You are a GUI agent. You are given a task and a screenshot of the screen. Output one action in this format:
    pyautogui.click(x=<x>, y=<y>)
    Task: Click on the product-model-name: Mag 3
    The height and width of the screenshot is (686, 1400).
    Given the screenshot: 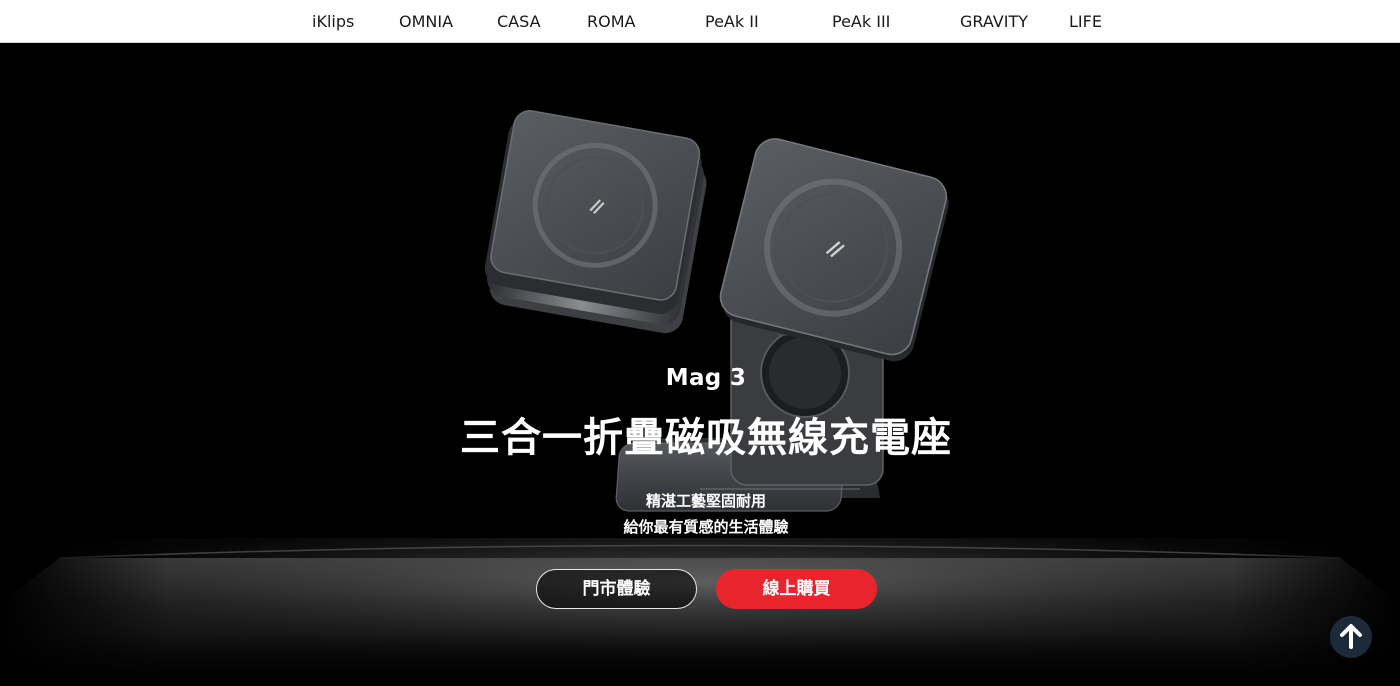 What is the action you would take?
    pyautogui.click(x=706, y=378)
    